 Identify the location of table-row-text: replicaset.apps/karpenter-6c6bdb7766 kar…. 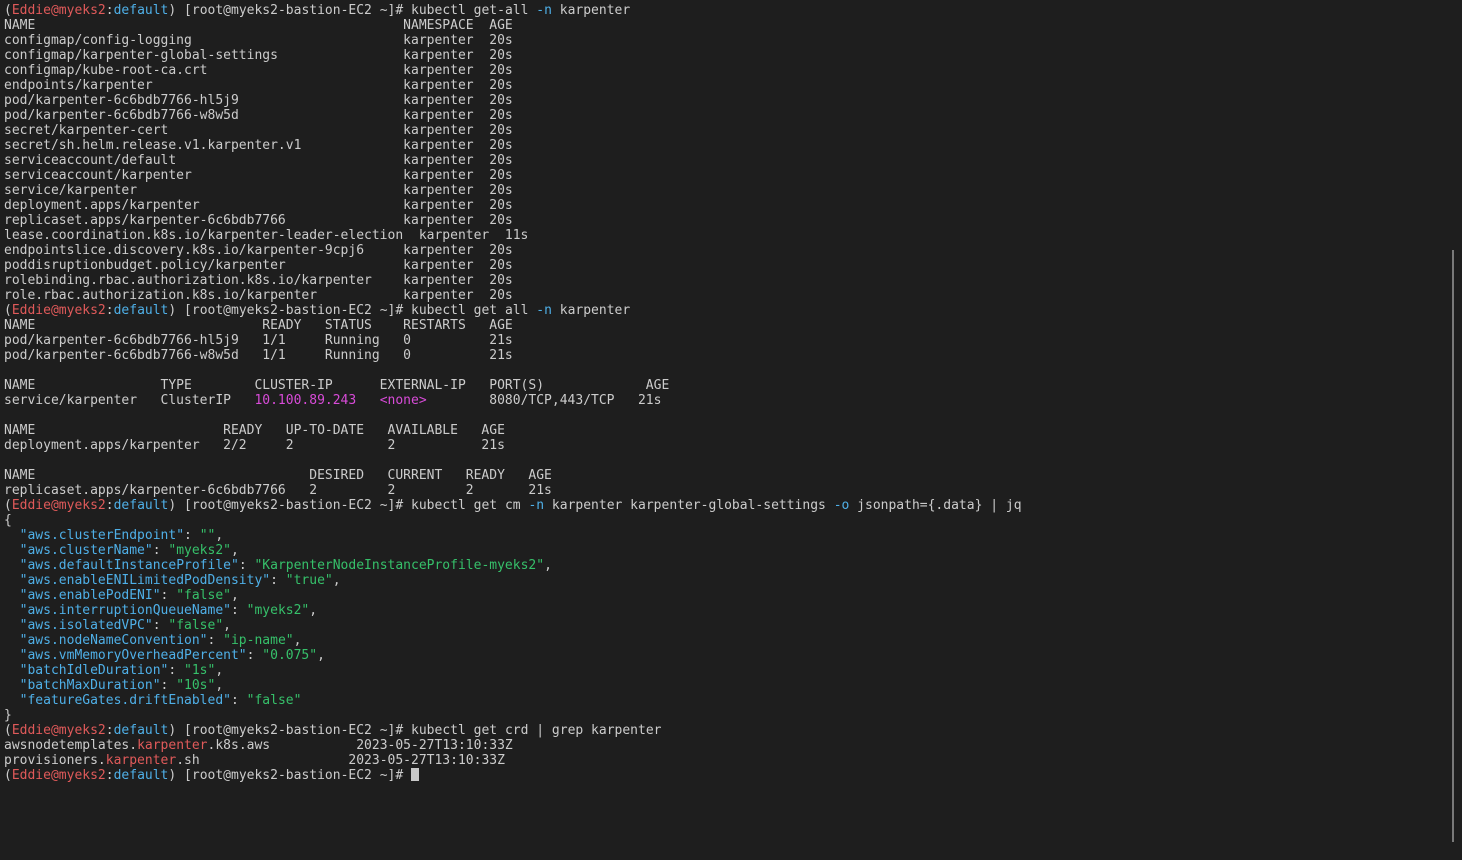
(258, 220).